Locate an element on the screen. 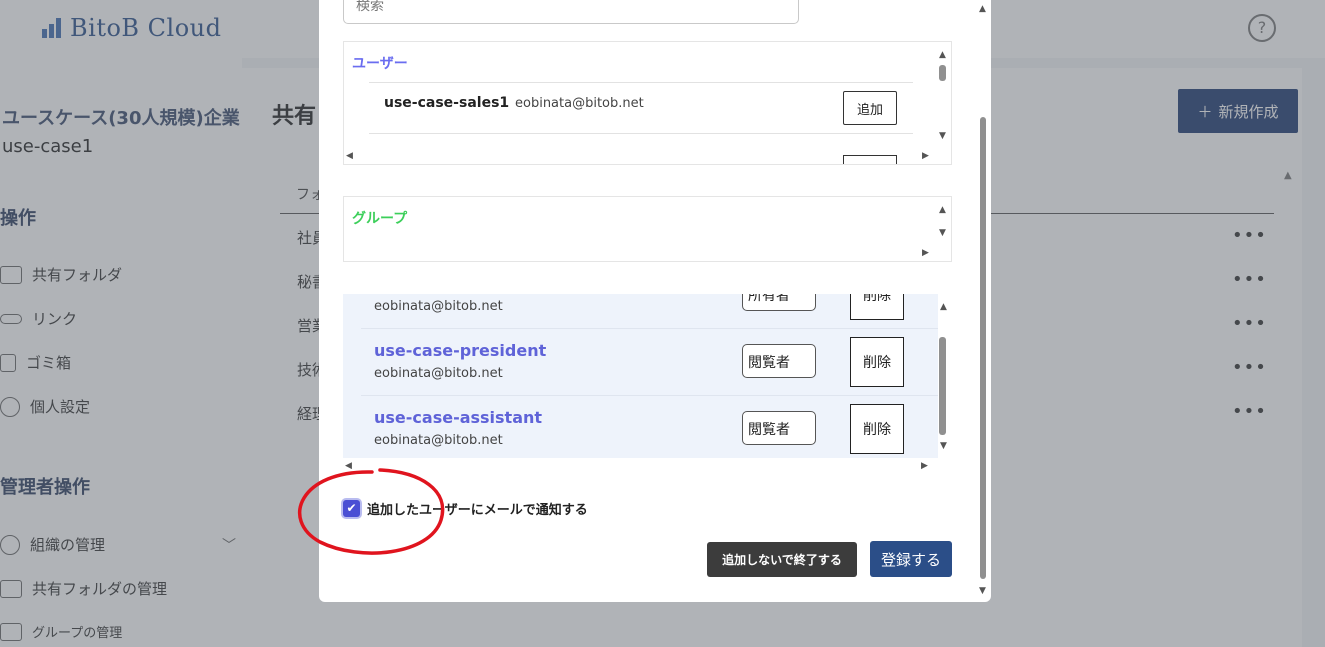 This screenshot has height=647, width=1325. role-select: 所有者 is located at coordinates (779, 302).